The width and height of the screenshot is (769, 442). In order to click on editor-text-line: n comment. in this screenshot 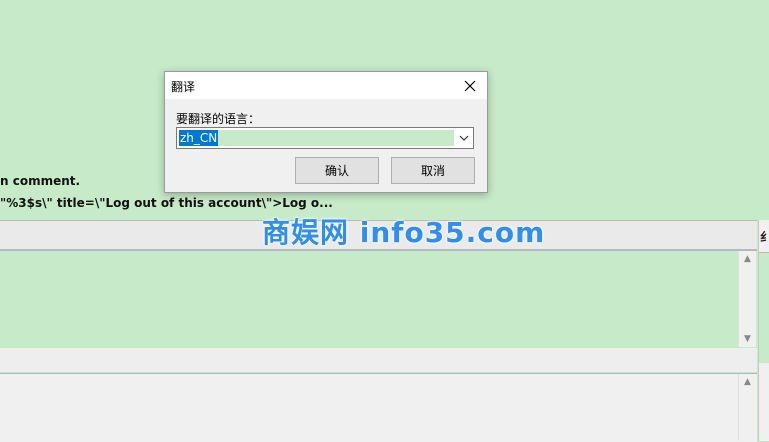, I will do `click(40, 181)`.